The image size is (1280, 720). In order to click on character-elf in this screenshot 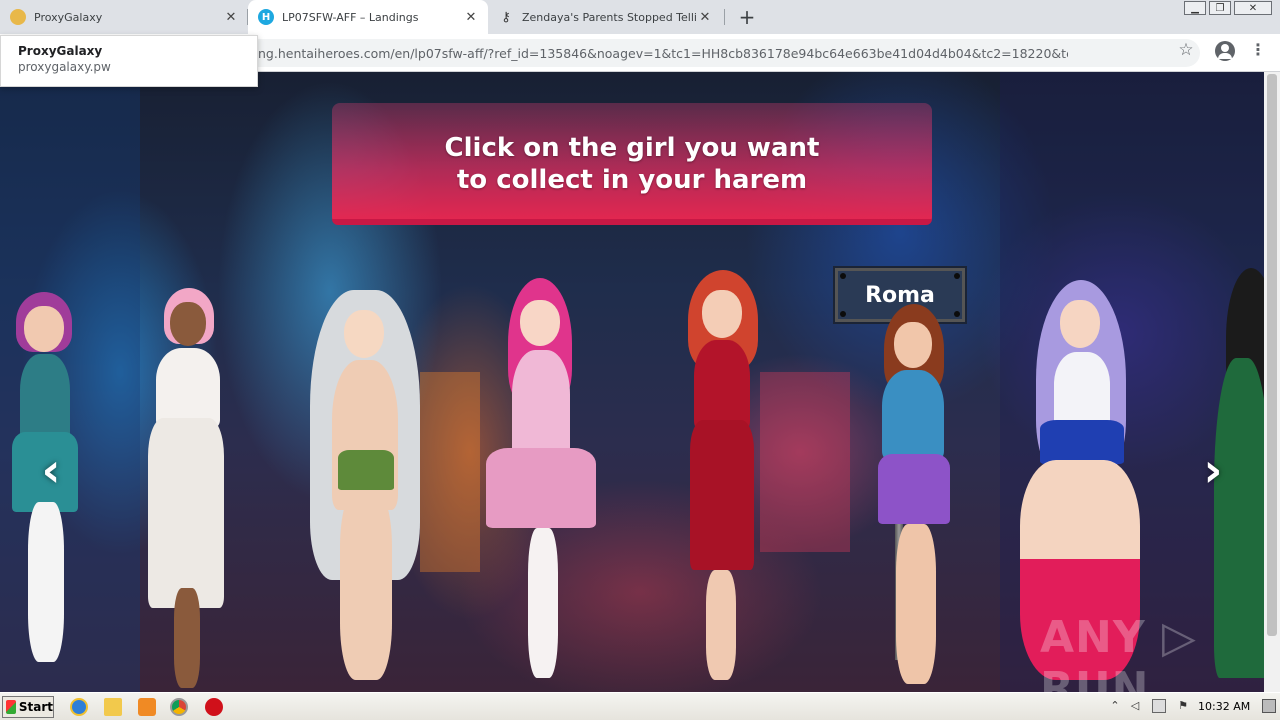, I will do `click(365, 490)`.